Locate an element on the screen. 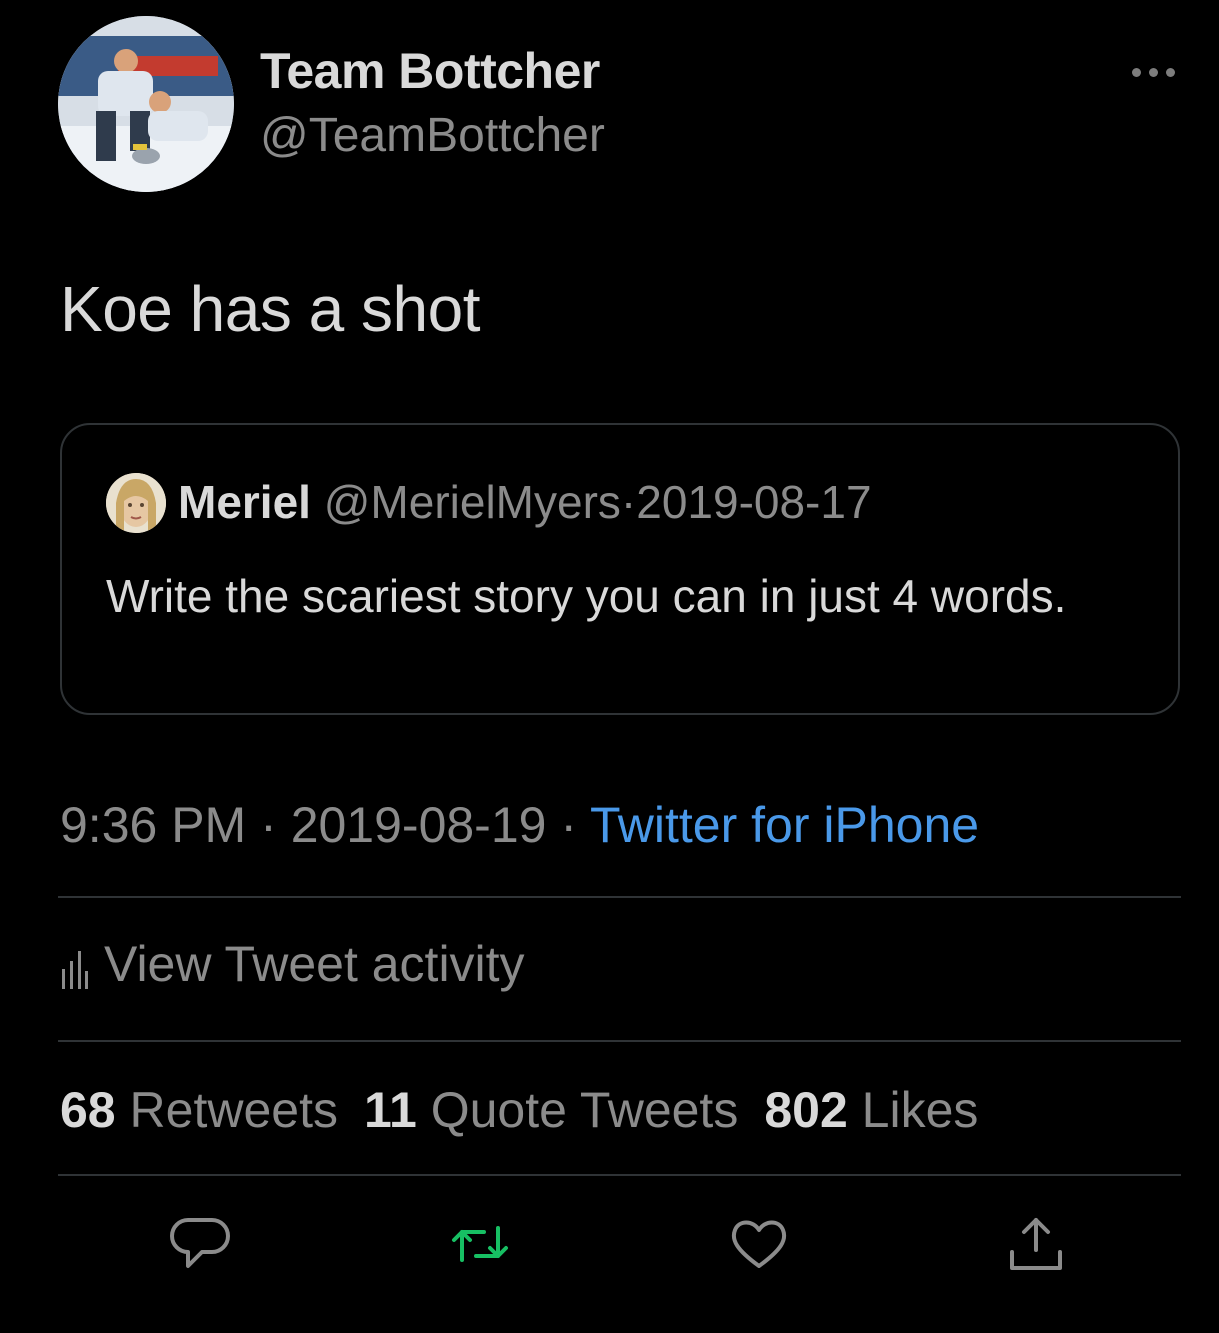  likes-label: Likes is located at coordinates (920, 1110).